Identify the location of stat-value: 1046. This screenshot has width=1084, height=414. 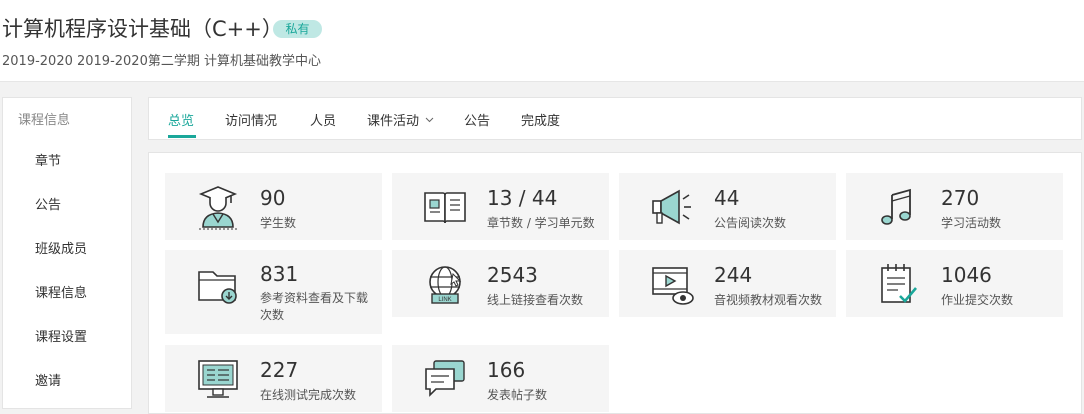
(966, 275).